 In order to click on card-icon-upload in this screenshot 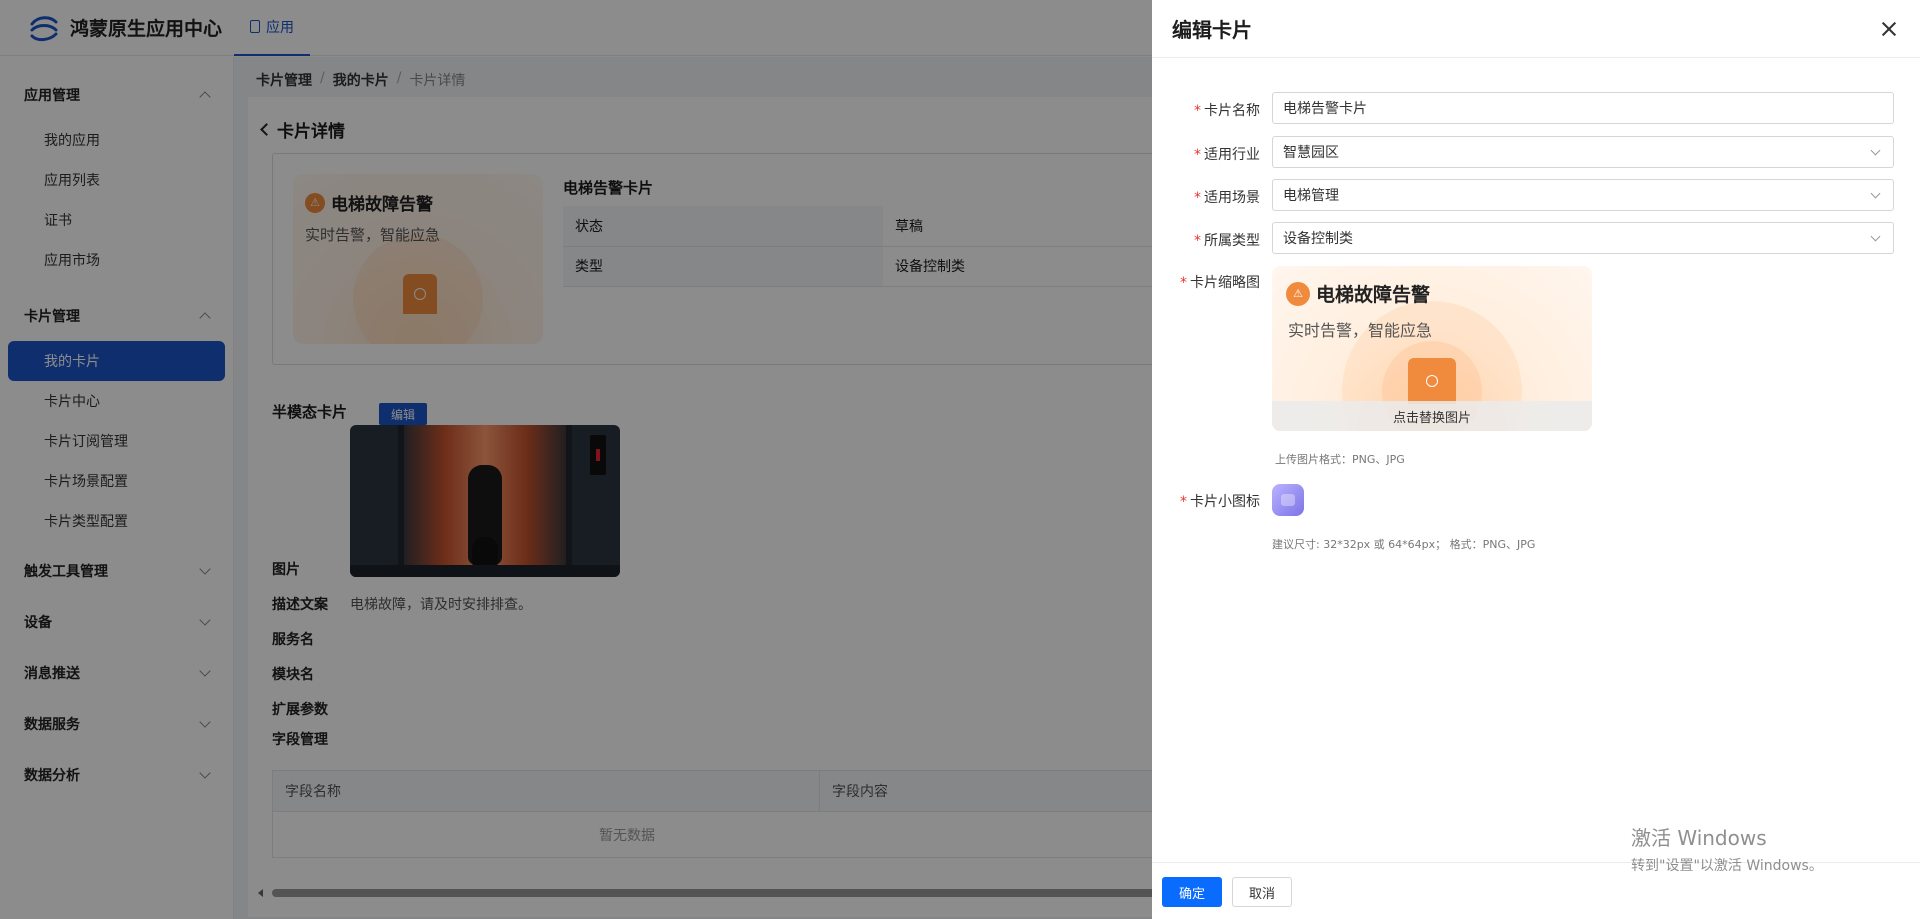, I will do `click(1288, 500)`.